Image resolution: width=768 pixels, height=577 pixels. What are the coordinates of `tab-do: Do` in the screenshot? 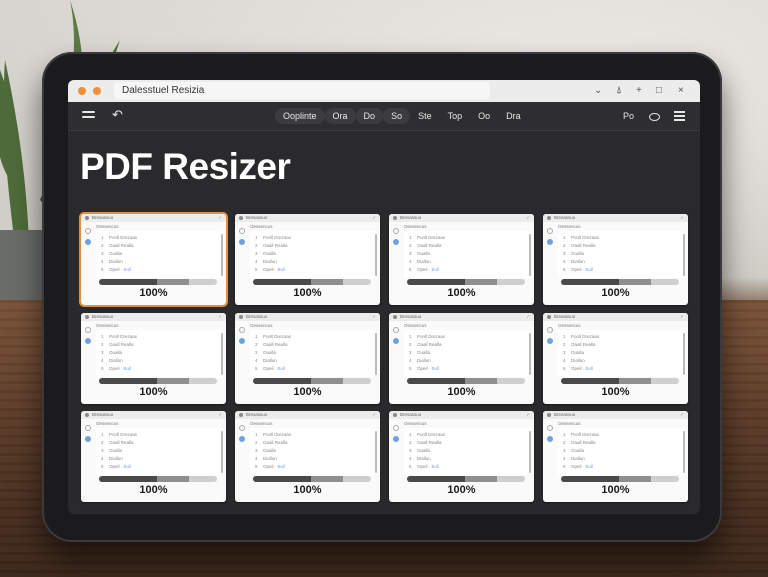 It's located at (369, 116).